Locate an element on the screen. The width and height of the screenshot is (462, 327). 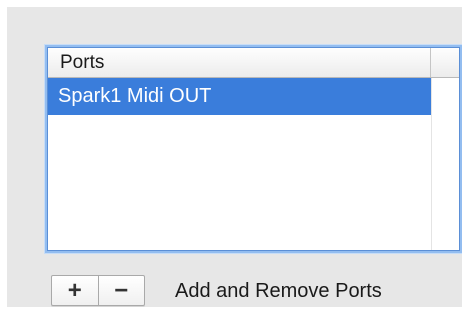
table-body: Spark1 Midi OUT is located at coordinates (253, 96).